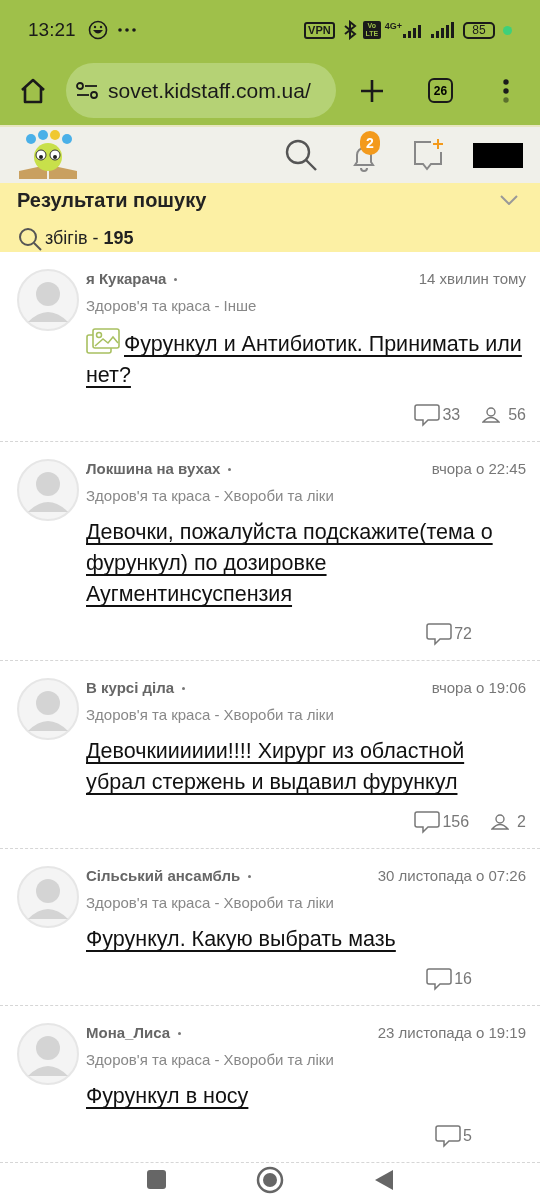 The image size is (540, 1200). Describe the element at coordinates (156, 1179) in the screenshot. I see `recents-button` at that location.